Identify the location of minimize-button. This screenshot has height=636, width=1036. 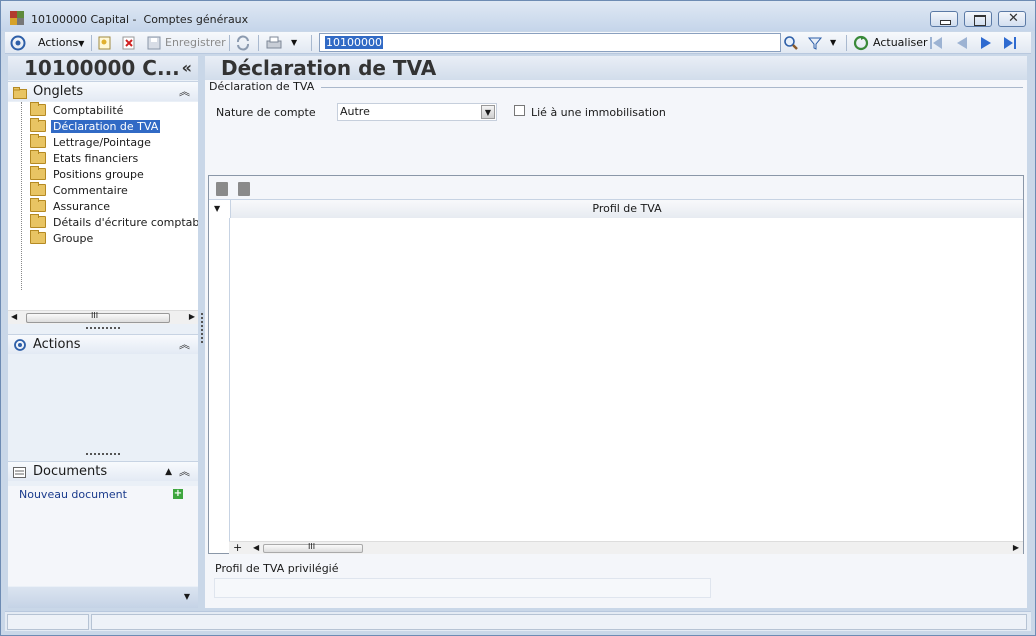
(944, 19).